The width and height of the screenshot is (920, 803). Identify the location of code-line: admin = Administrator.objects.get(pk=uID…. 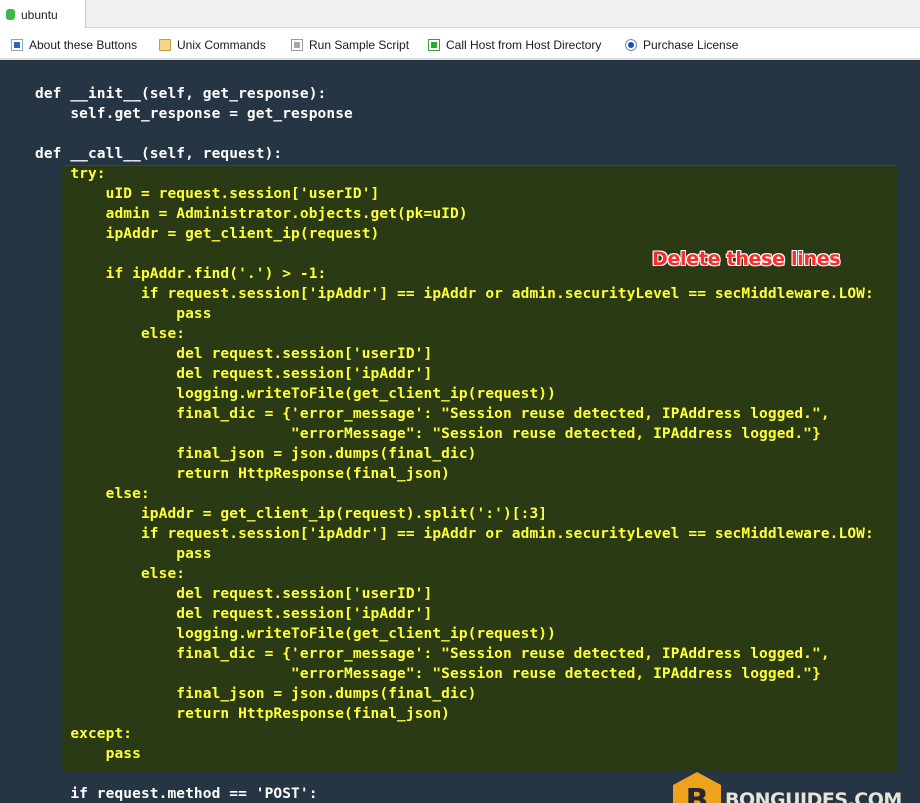
(251, 214).